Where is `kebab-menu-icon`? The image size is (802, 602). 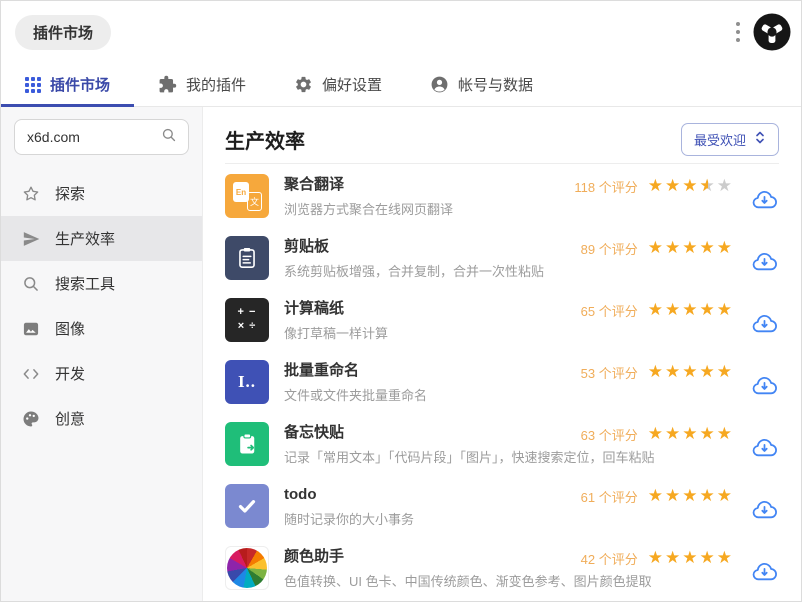 kebab-menu-icon is located at coordinates (738, 32).